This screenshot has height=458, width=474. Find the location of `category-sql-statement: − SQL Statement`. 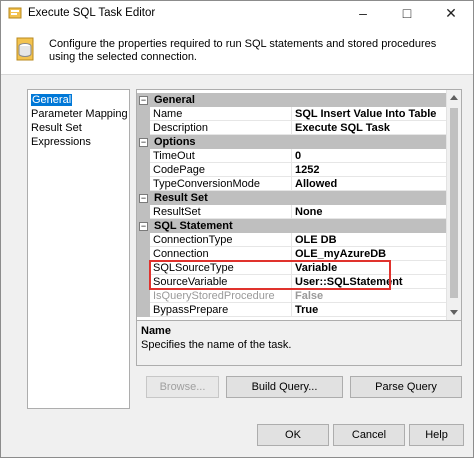

category-sql-statement: − SQL Statement is located at coordinates (292, 226).